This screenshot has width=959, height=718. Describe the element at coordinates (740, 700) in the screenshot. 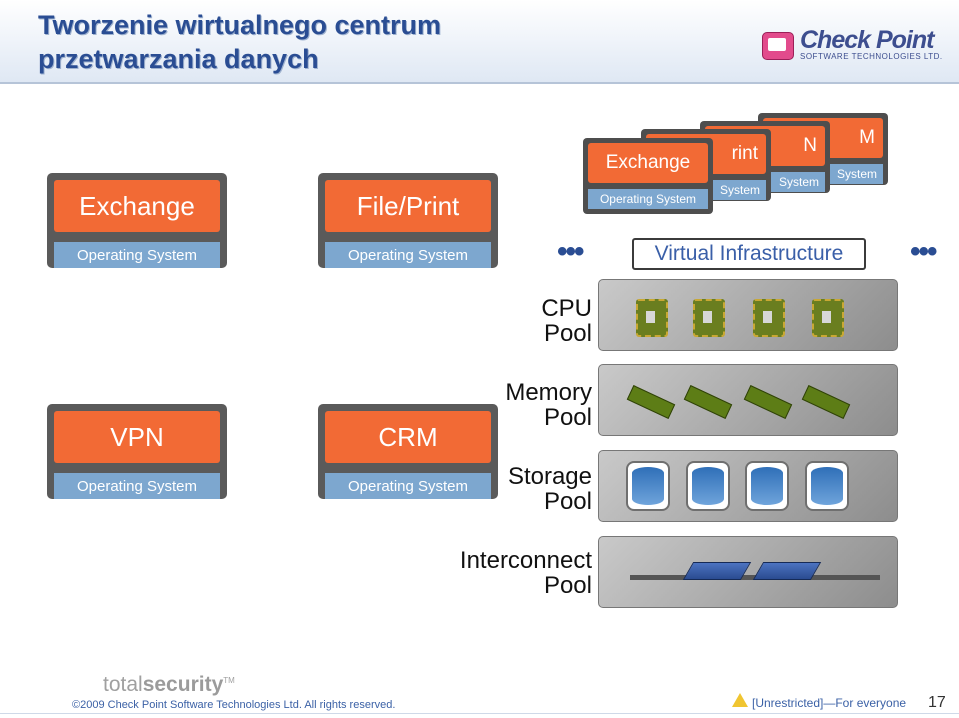

I see `warning-icon` at that location.